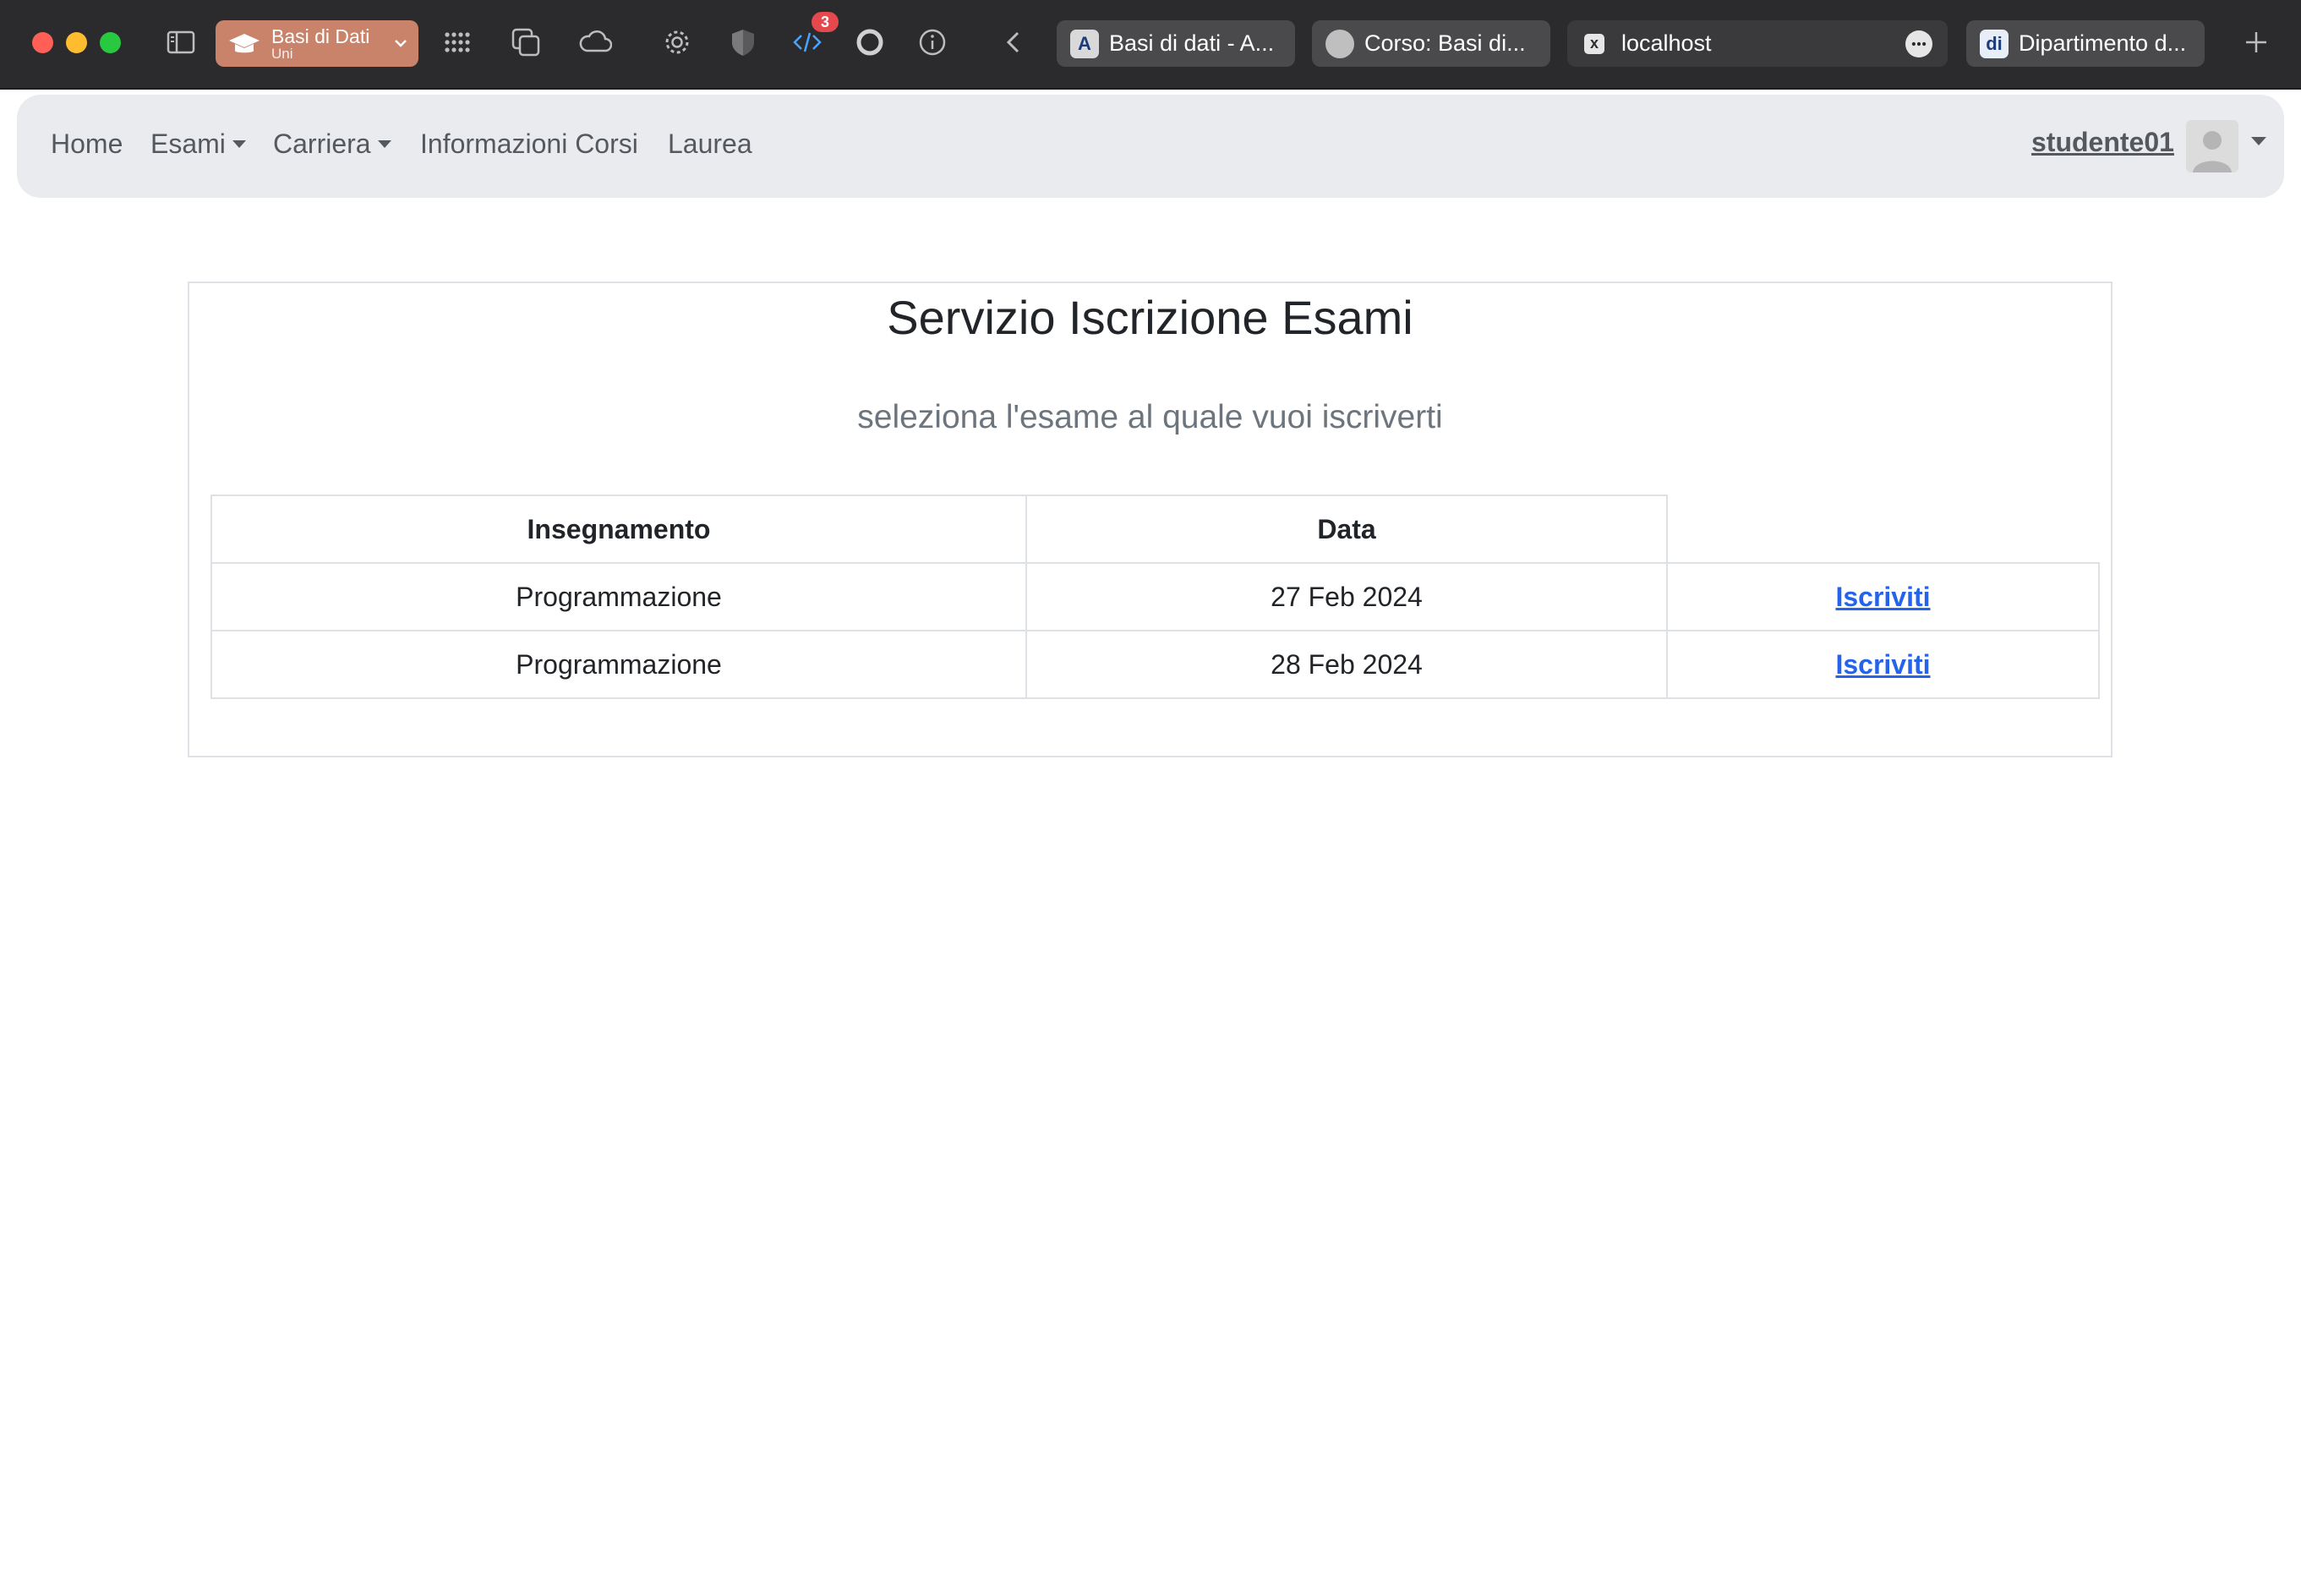 This screenshot has width=2301, height=1596. Describe the element at coordinates (1594, 43) in the screenshot. I see `tab-favicon: x` at that location.